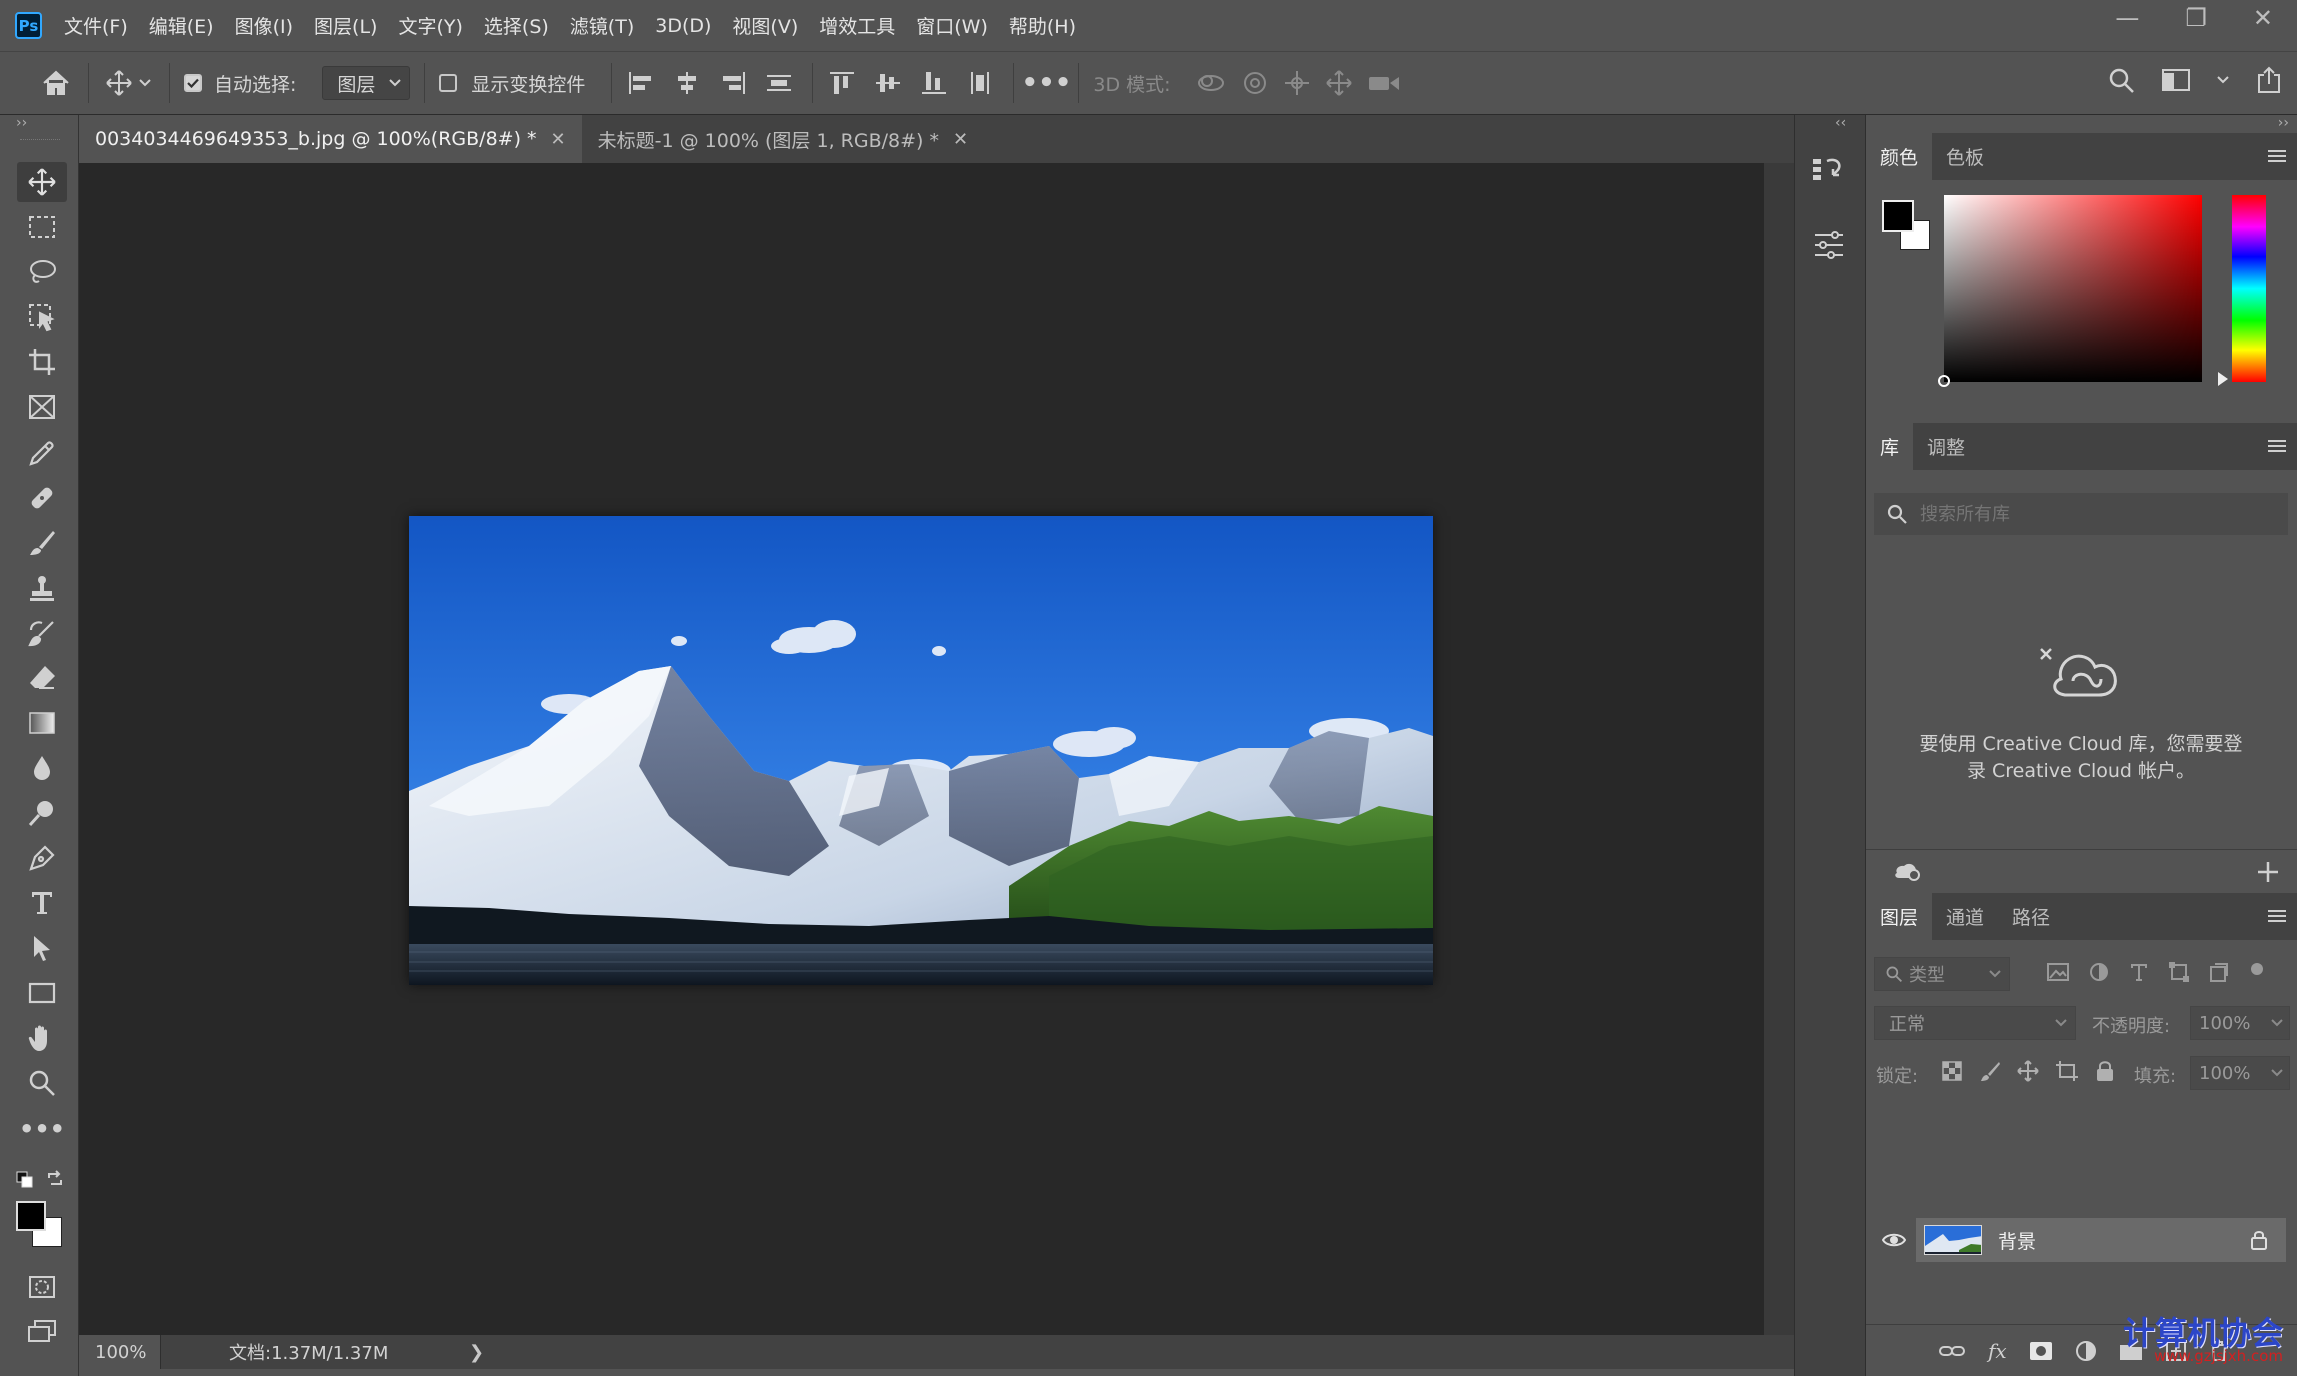  Describe the element at coordinates (2240, 1073) in the screenshot. I see `fill-field: 100%` at that location.